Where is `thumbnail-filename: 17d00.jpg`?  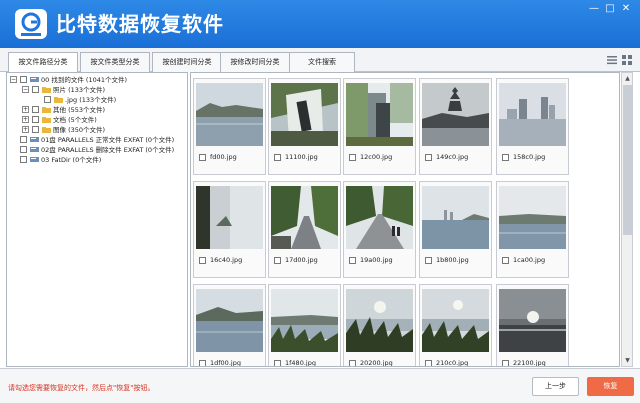 thumbnail-filename: 17d00.jpg is located at coordinates (301, 260).